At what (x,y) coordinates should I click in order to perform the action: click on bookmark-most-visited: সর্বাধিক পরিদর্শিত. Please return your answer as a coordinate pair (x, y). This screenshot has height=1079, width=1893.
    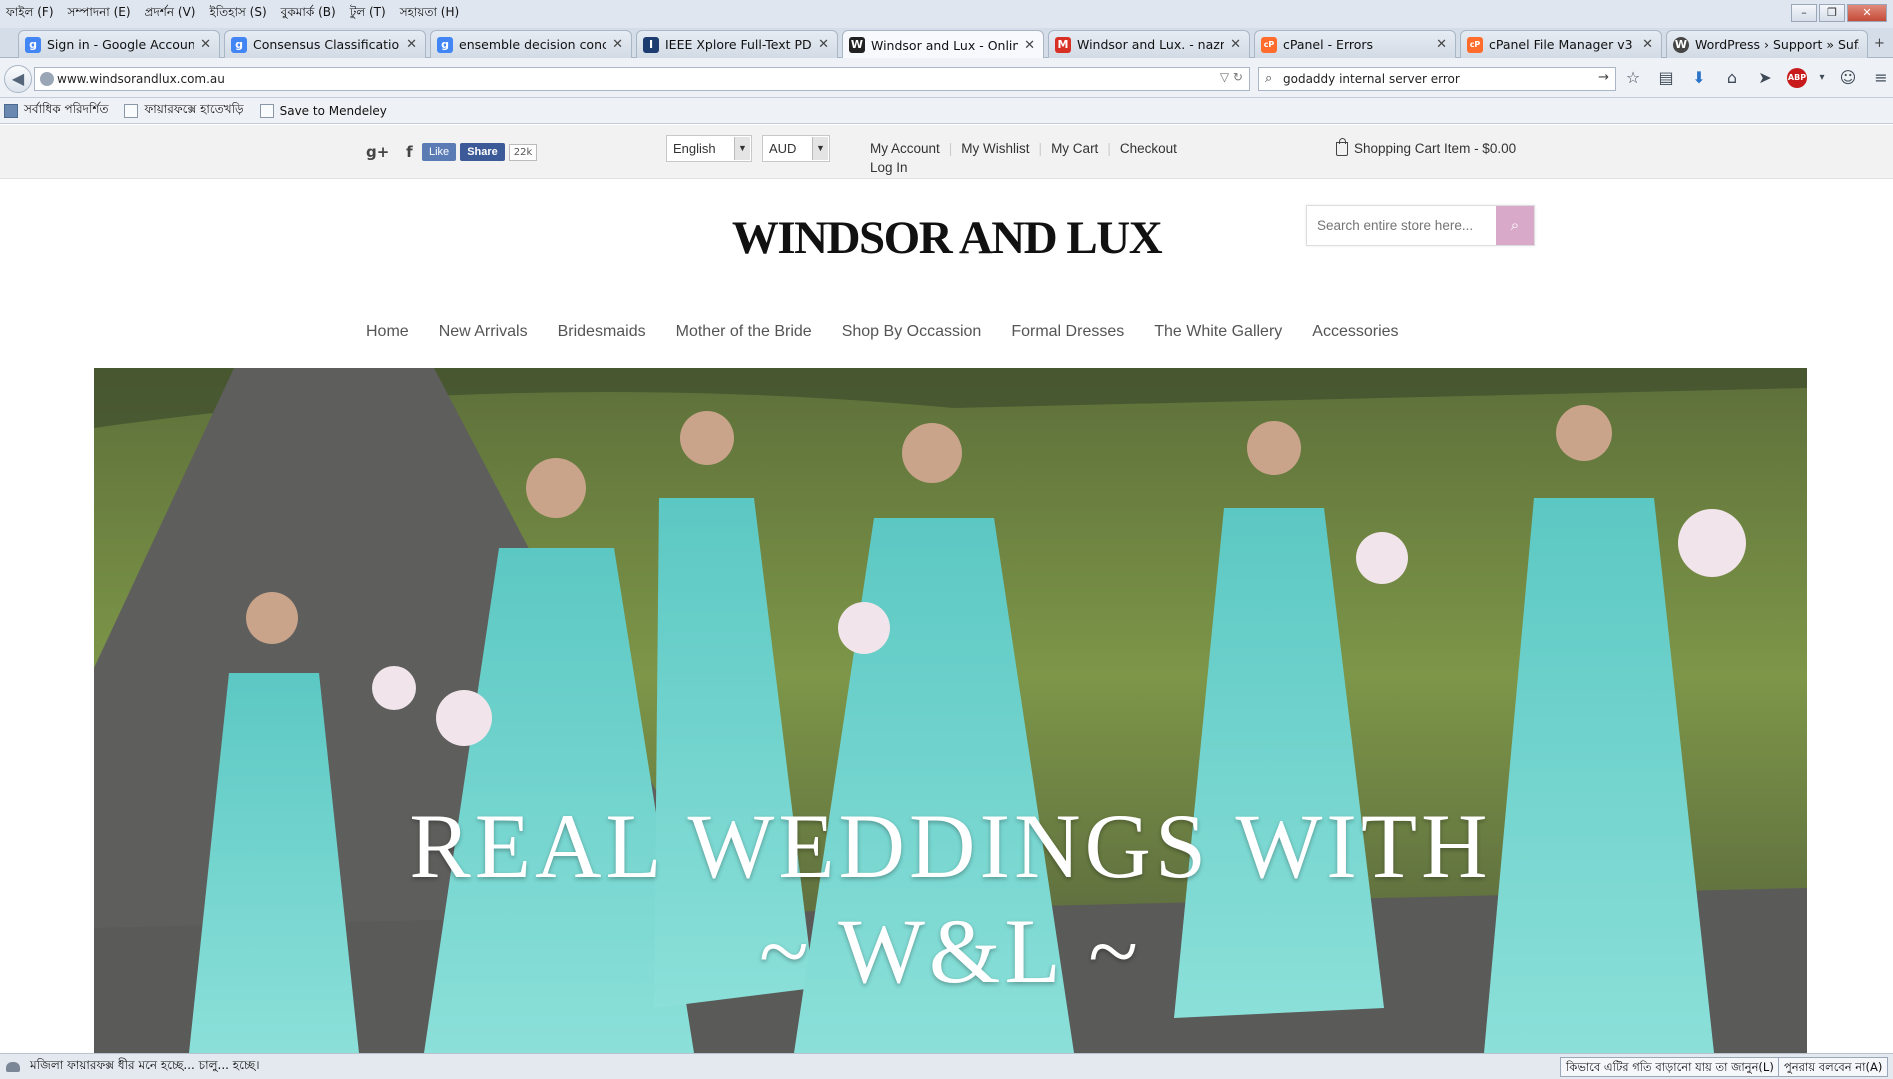
    Looking at the image, I should click on (56, 111).